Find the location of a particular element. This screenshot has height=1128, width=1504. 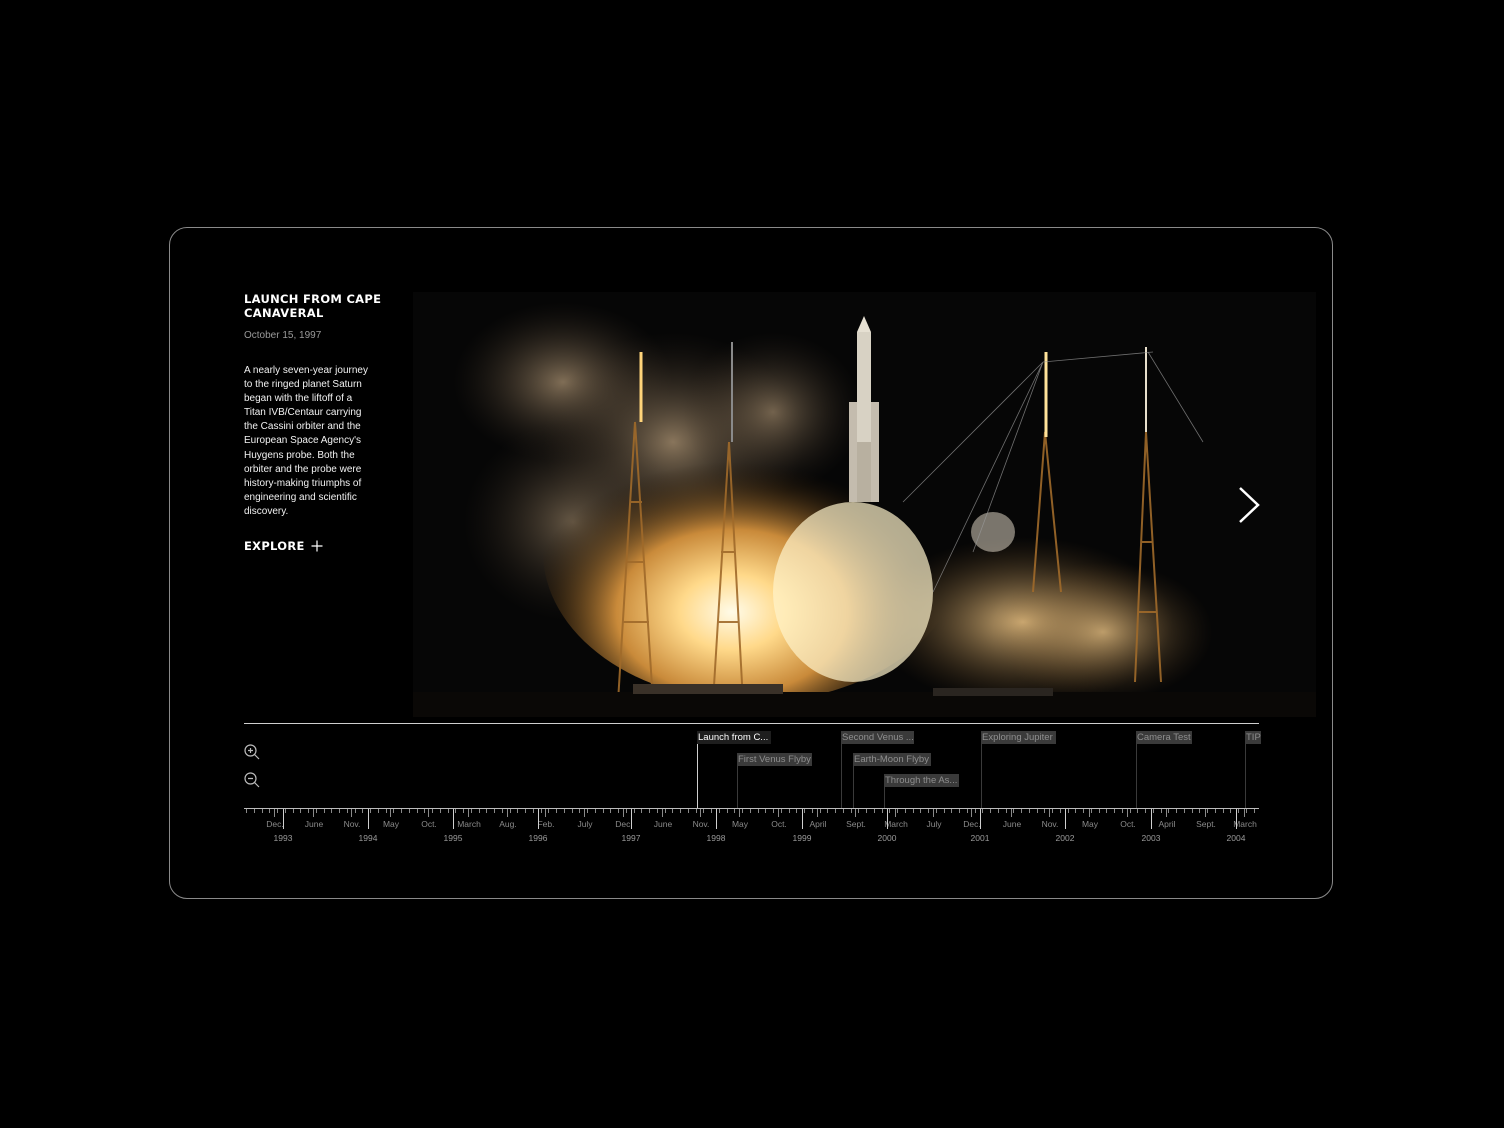

axis-year-label: 2003 is located at coordinates (1151, 838).